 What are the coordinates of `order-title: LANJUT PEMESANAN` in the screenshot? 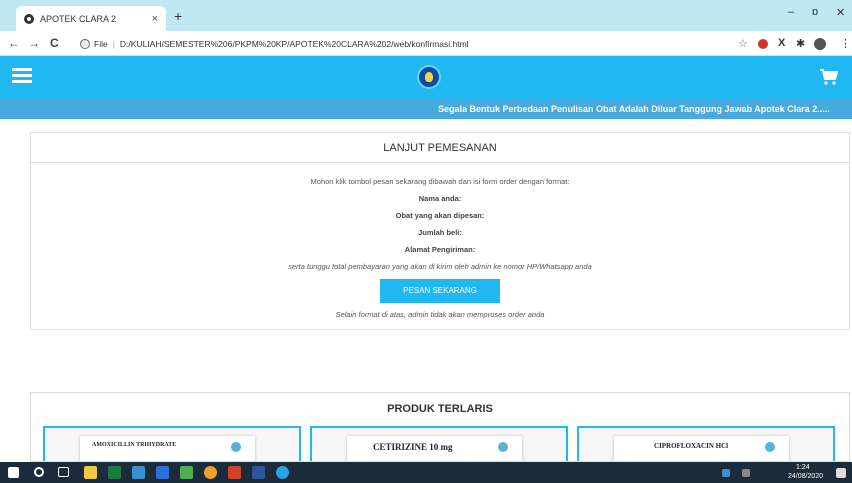 It's located at (440, 148).